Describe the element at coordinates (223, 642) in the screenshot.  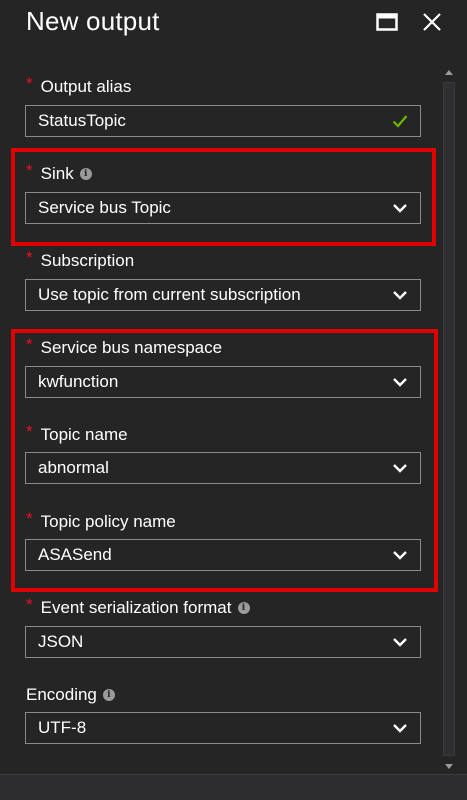
I see `serialization-dropdown: JSON` at that location.